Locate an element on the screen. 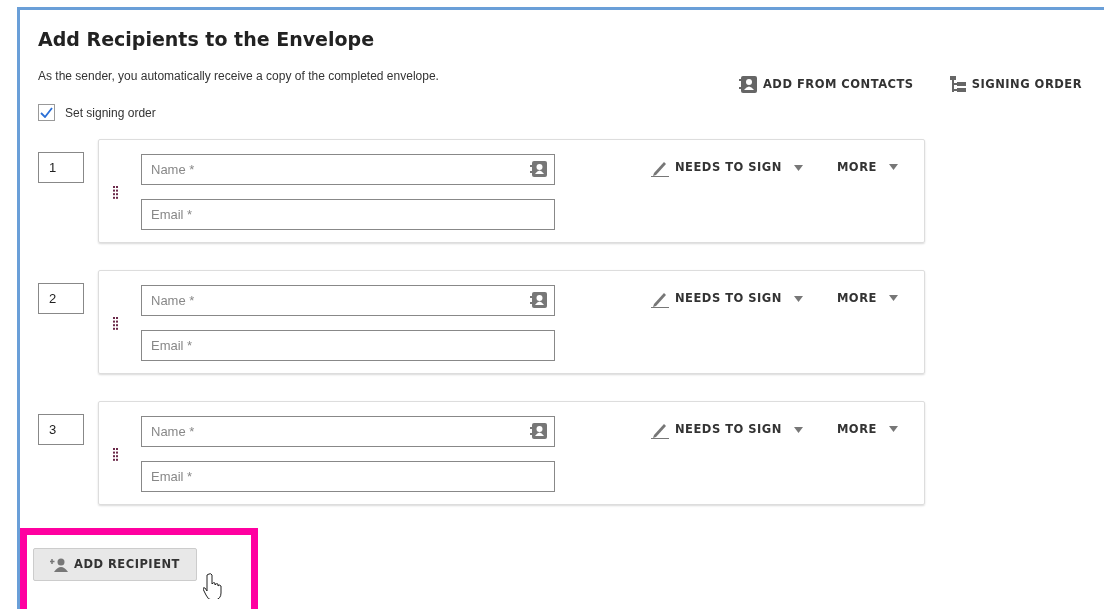  hand-cursor-icon is located at coordinates (213, 586).